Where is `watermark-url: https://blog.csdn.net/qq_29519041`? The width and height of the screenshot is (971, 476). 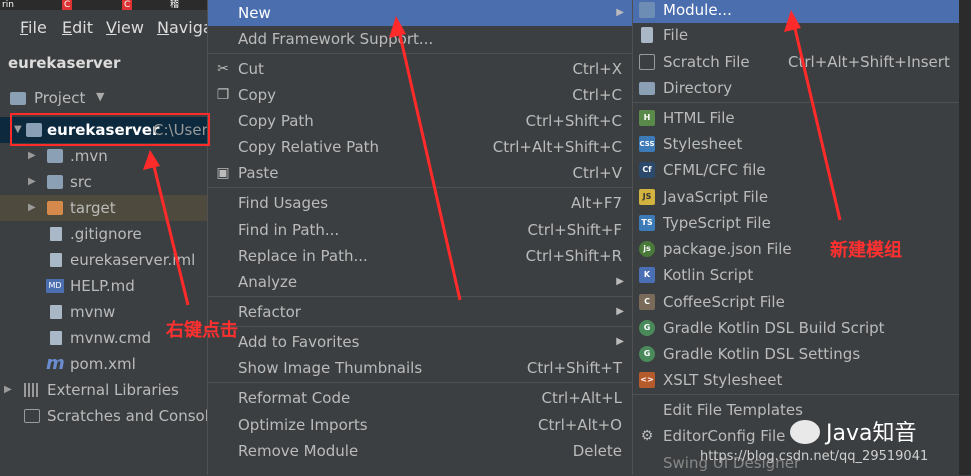
watermark-url: https://blog.csdn.net/qq_29519041 is located at coordinates (814, 456).